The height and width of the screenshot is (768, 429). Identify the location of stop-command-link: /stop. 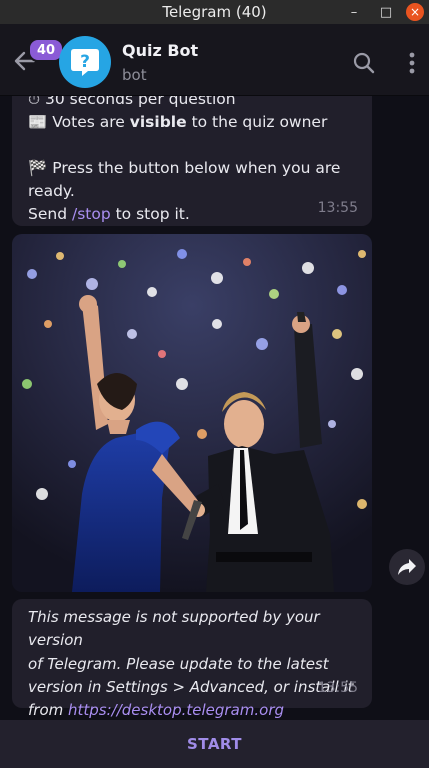
(91, 214).